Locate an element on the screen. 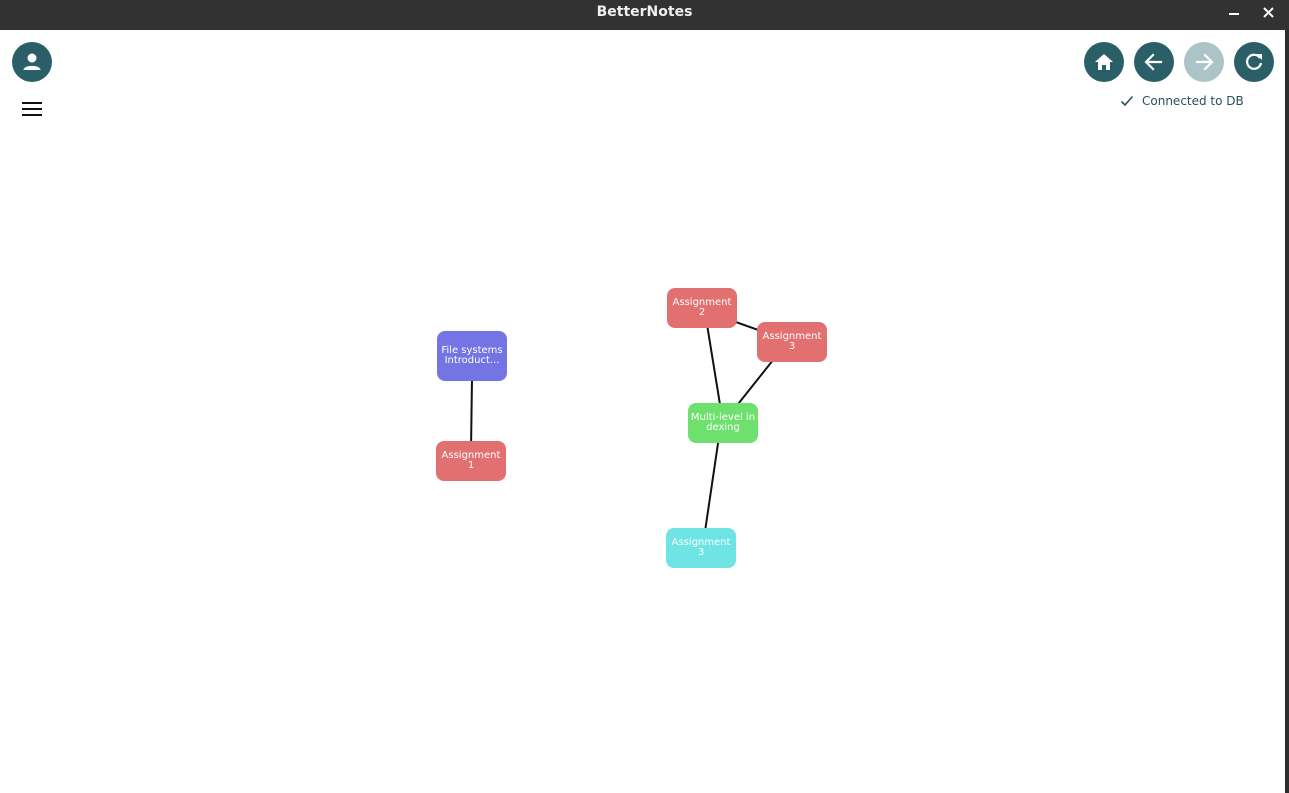 The image size is (1289, 793). graph-node: Multi-level indexing is located at coordinates (723, 423).